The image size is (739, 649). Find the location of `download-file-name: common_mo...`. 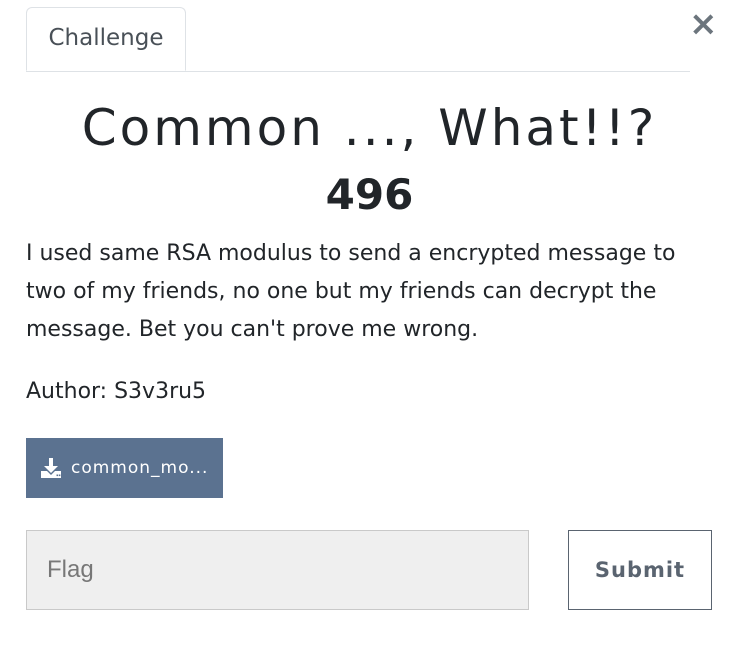

download-file-name: common_mo... is located at coordinates (140, 468).